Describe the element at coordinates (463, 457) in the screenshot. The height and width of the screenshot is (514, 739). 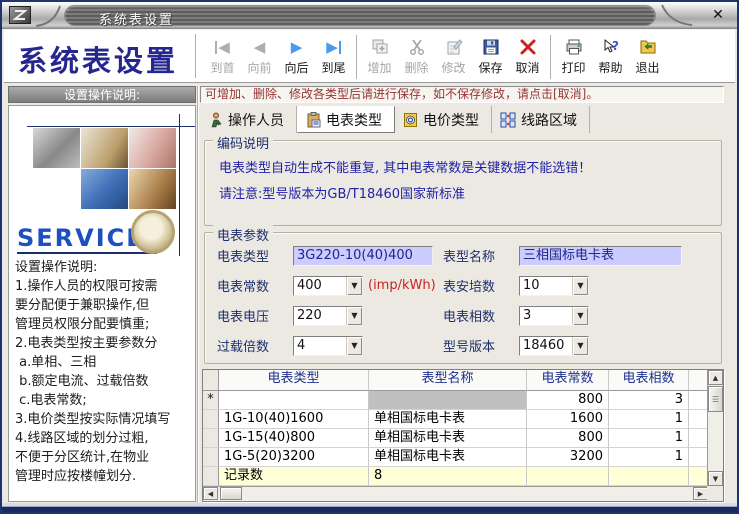
I see `table-row: 1G-5(20)3200 单相国标电卡表 3200 1` at that location.